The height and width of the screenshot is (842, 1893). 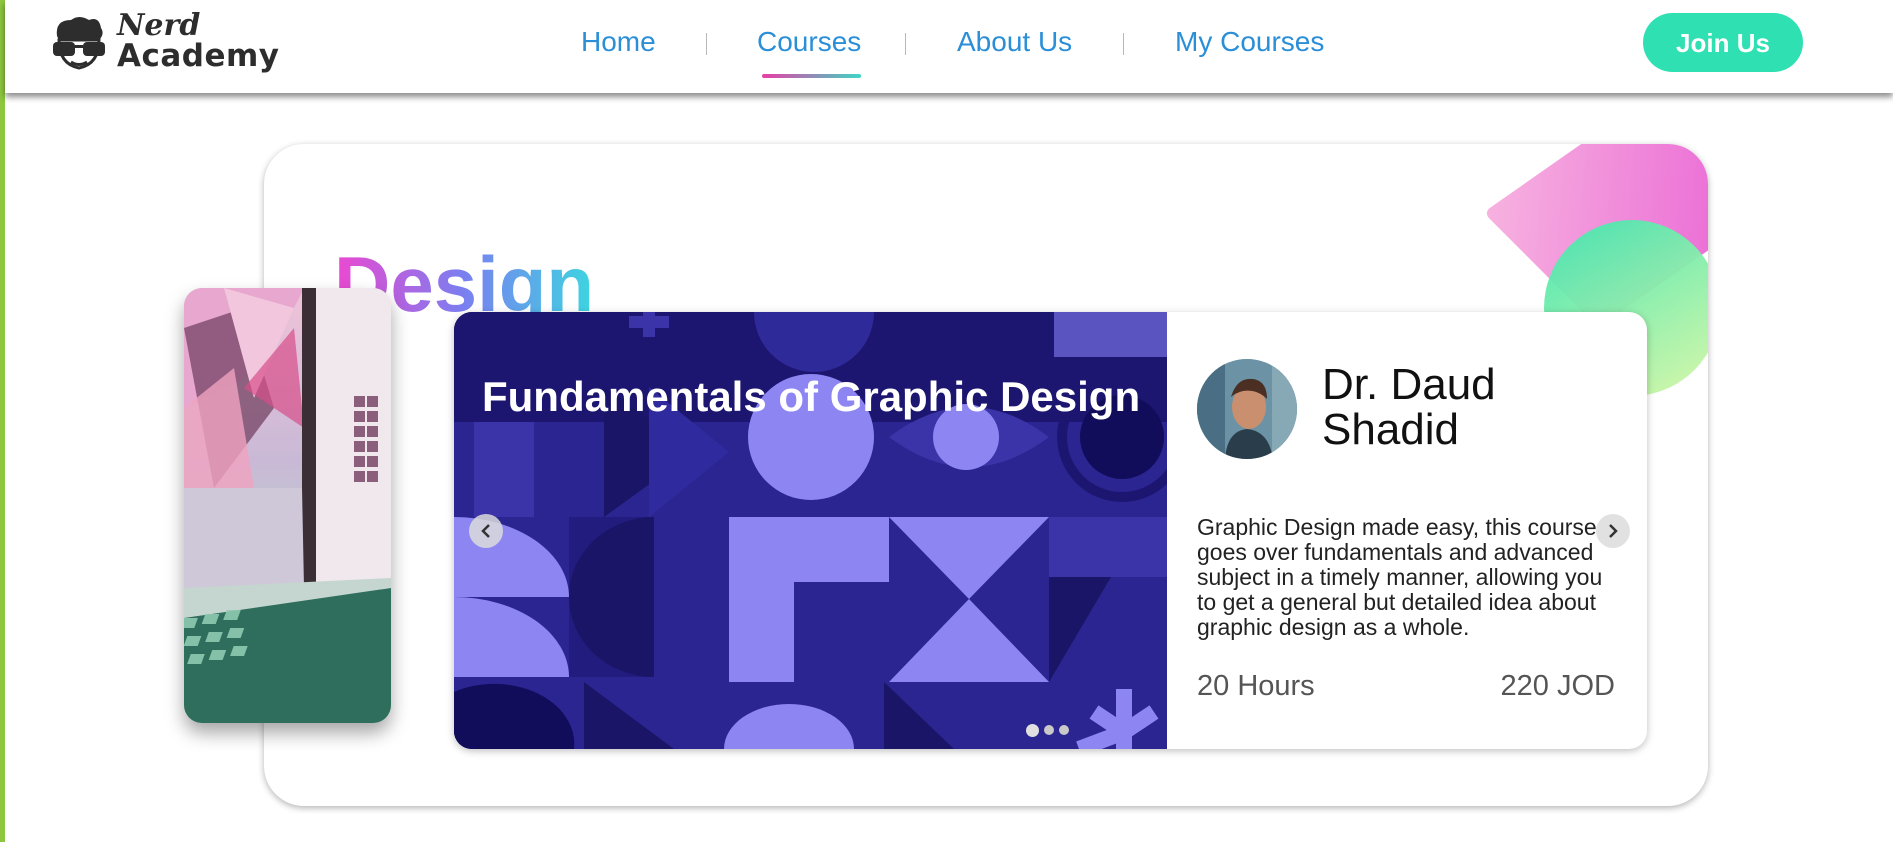 I want to click on nav-link-my-courses: My Courses, so click(x=1249, y=42).